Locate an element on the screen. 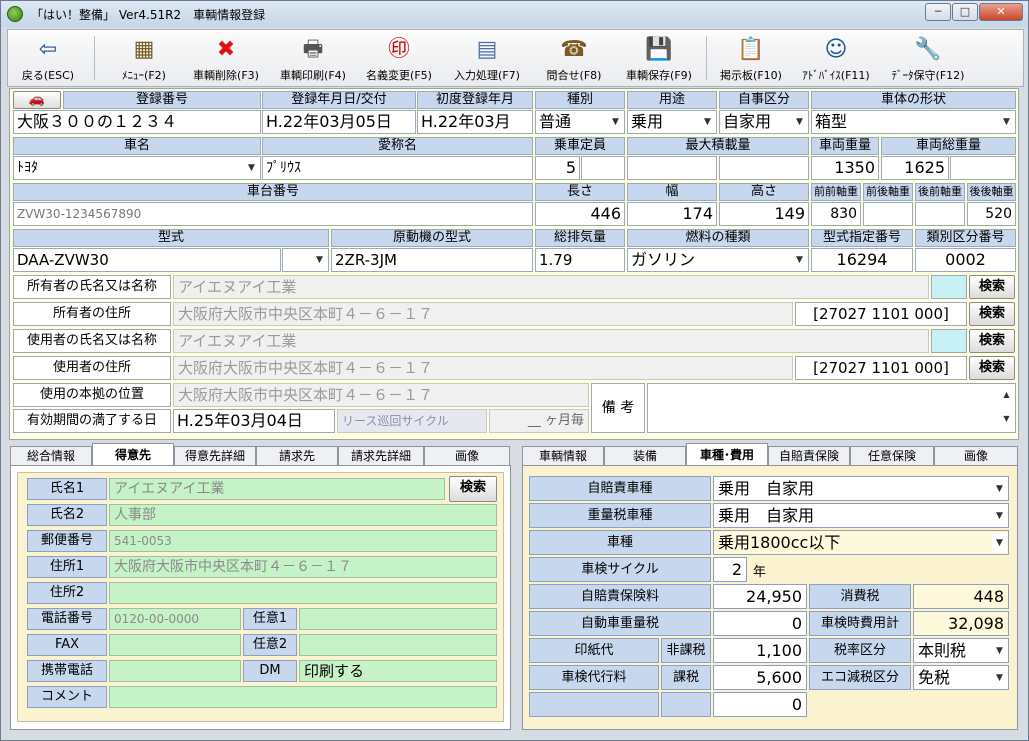  fuel-select: ガソリン ▼ is located at coordinates (718, 260).